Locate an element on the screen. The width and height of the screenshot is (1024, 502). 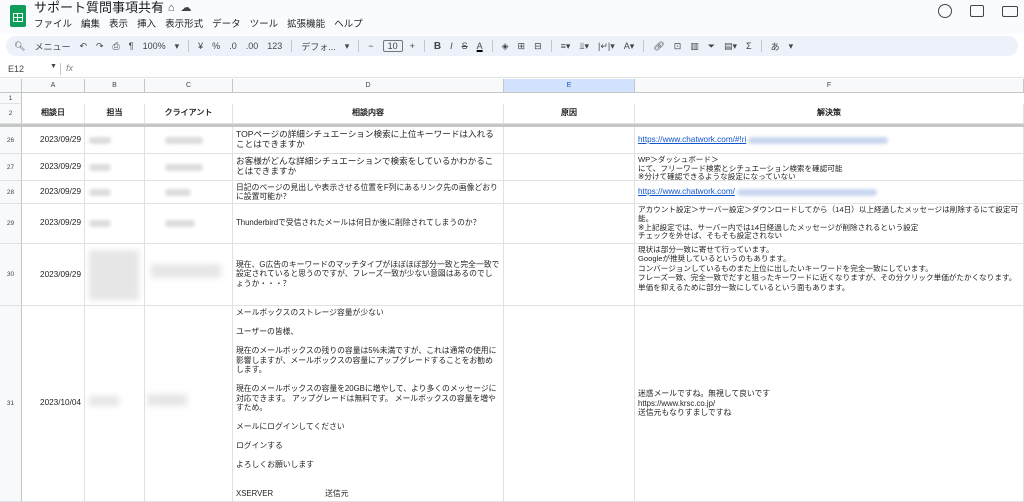
column-header-f: F is located at coordinates (829, 86).